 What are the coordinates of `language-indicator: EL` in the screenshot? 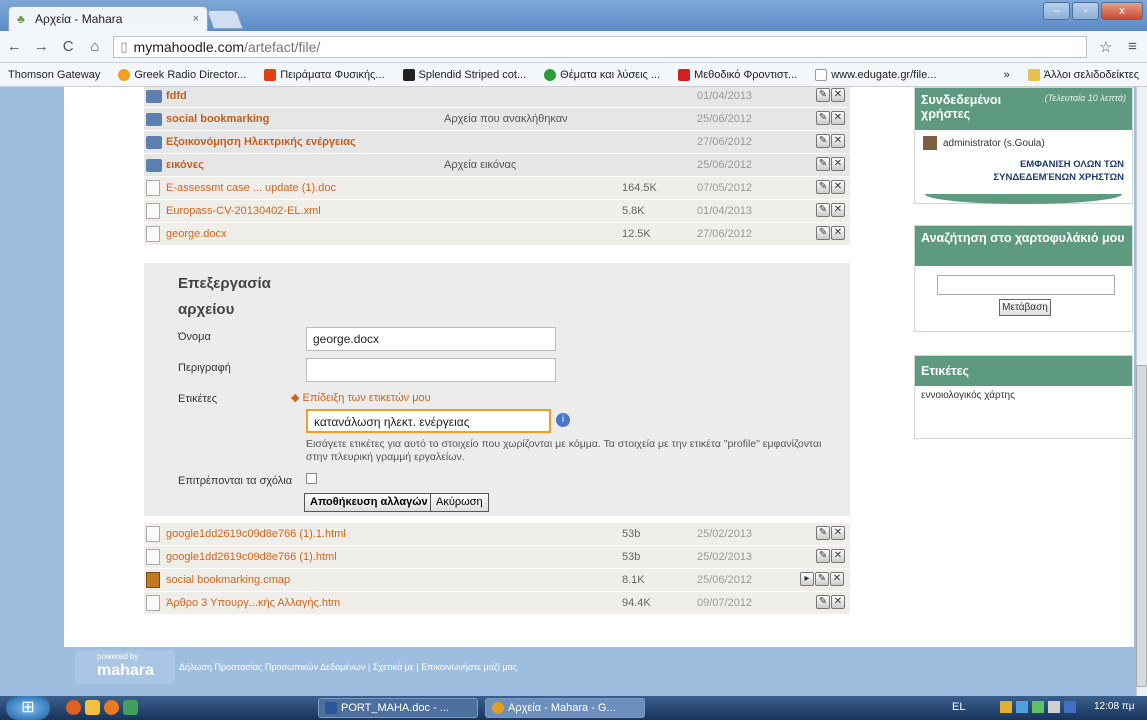 It's located at (958, 707).